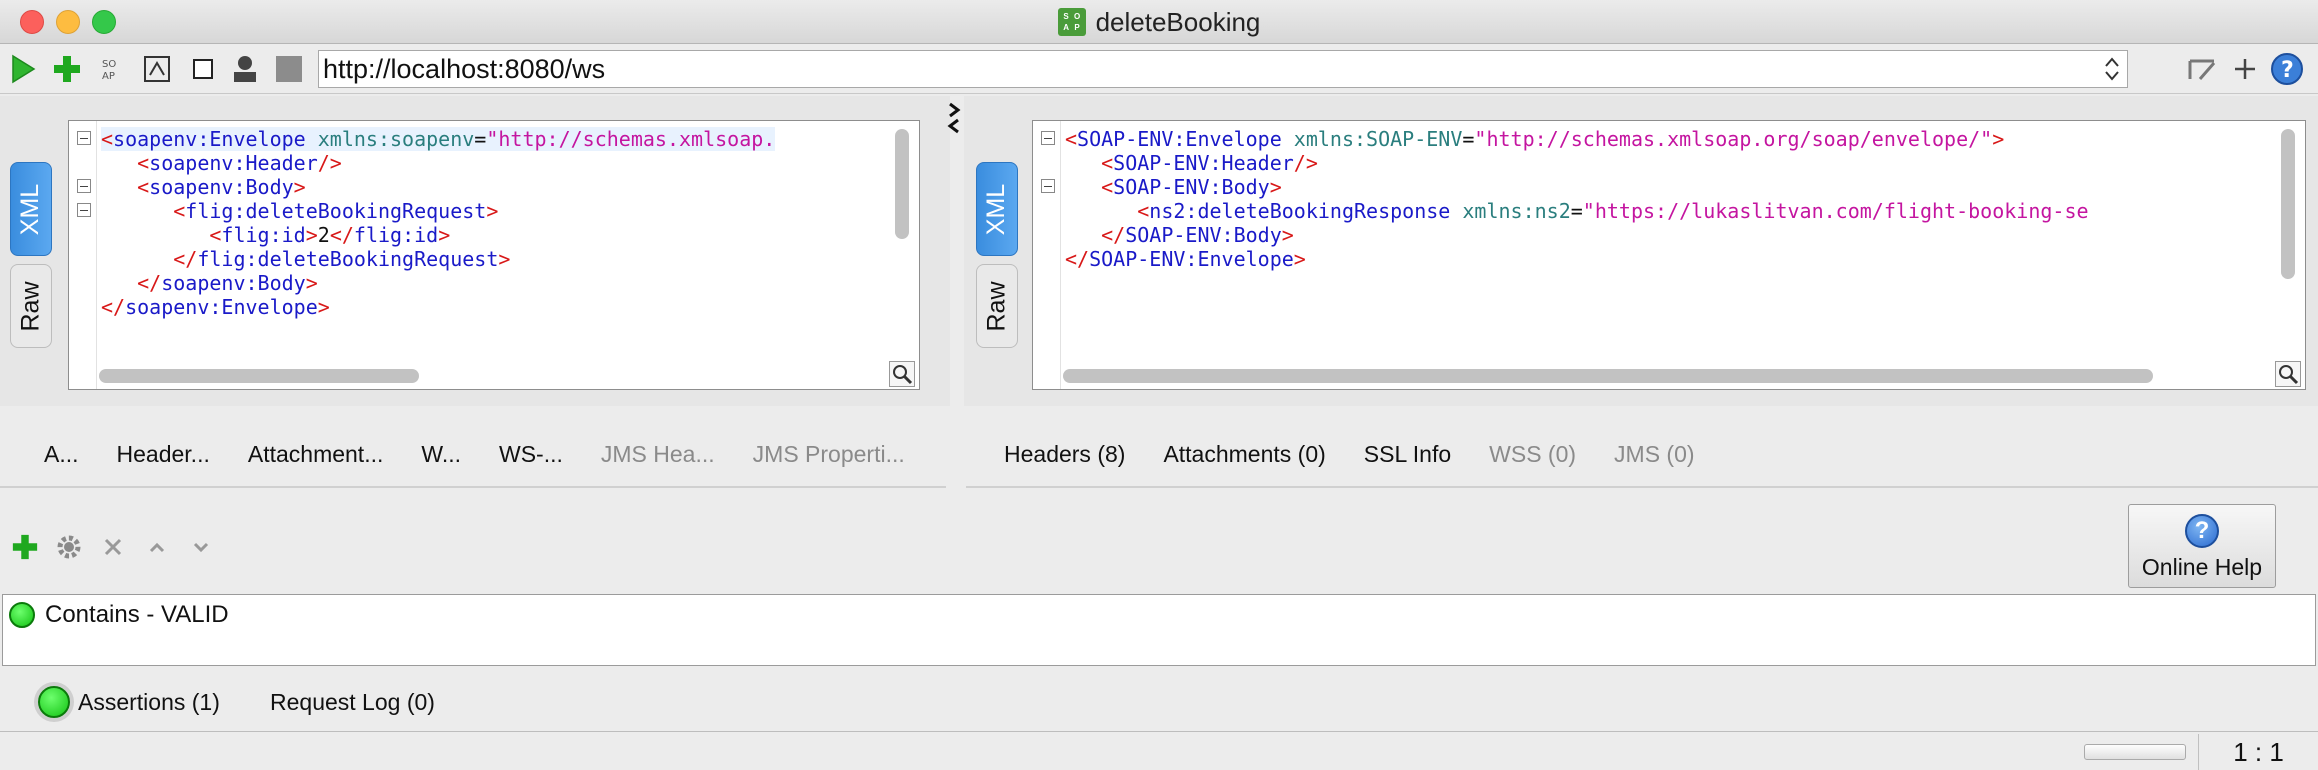 This screenshot has height=770, width=2318. Describe the element at coordinates (25, 547) in the screenshot. I see `add-assertion-icon` at that location.